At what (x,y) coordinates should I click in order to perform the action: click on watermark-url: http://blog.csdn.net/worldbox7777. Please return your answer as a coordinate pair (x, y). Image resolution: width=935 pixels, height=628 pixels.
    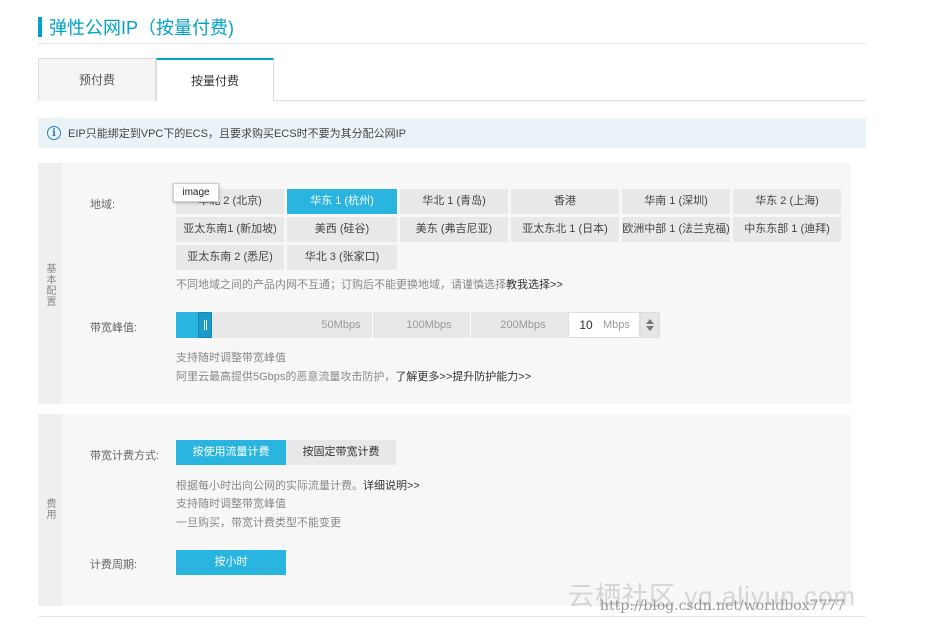
    Looking at the image, I should click on (723, 606).